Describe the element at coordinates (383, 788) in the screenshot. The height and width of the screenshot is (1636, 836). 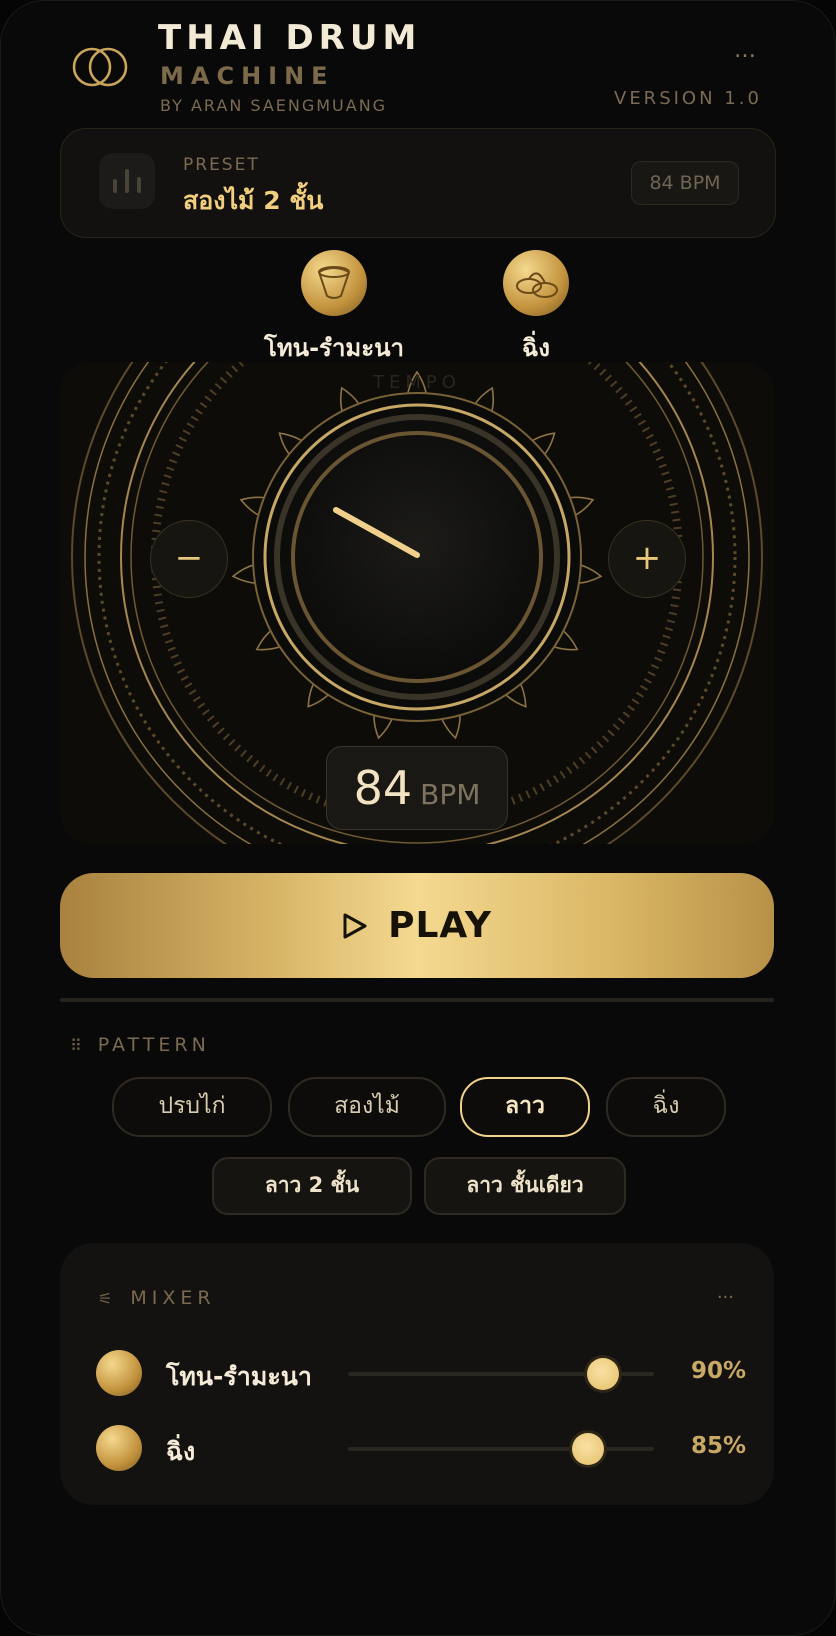
I see `bpm-value: 84` at that location.